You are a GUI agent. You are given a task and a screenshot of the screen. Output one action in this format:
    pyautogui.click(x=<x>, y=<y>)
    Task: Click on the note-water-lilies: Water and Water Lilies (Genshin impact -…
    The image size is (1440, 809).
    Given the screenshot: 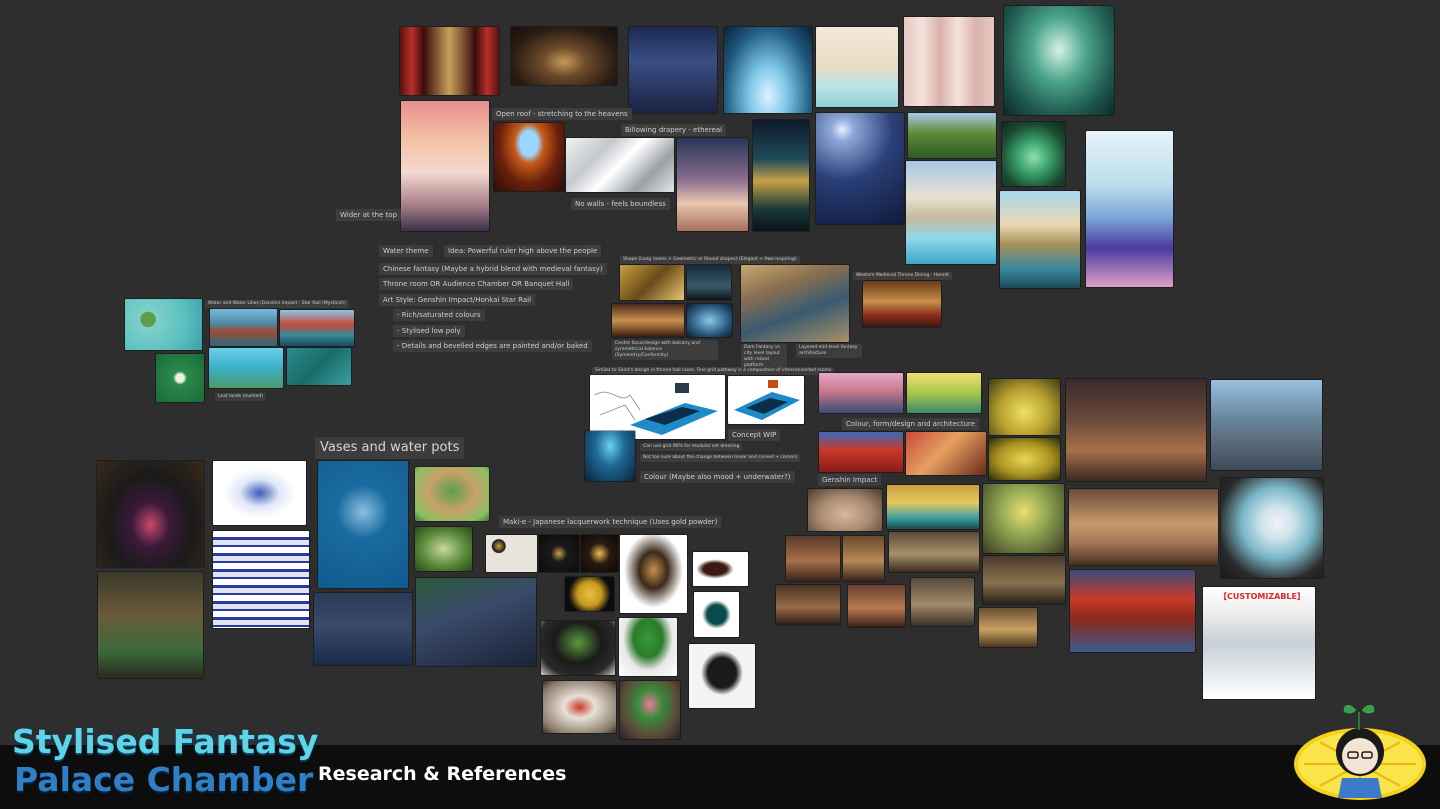 What is the action you would take?
    pyautogui.click(x=277, y=304)
    